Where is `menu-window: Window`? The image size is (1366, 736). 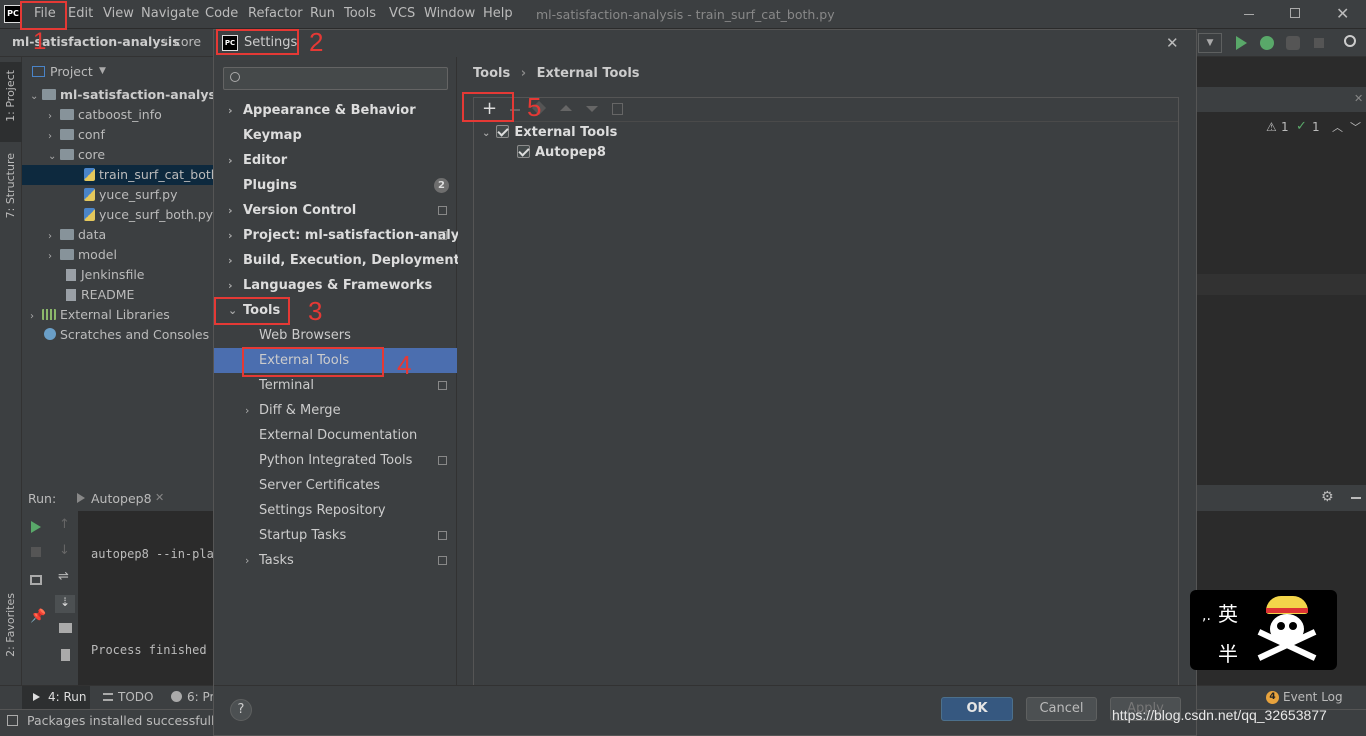
menu-window: Window is located at coordinates (449, 13).